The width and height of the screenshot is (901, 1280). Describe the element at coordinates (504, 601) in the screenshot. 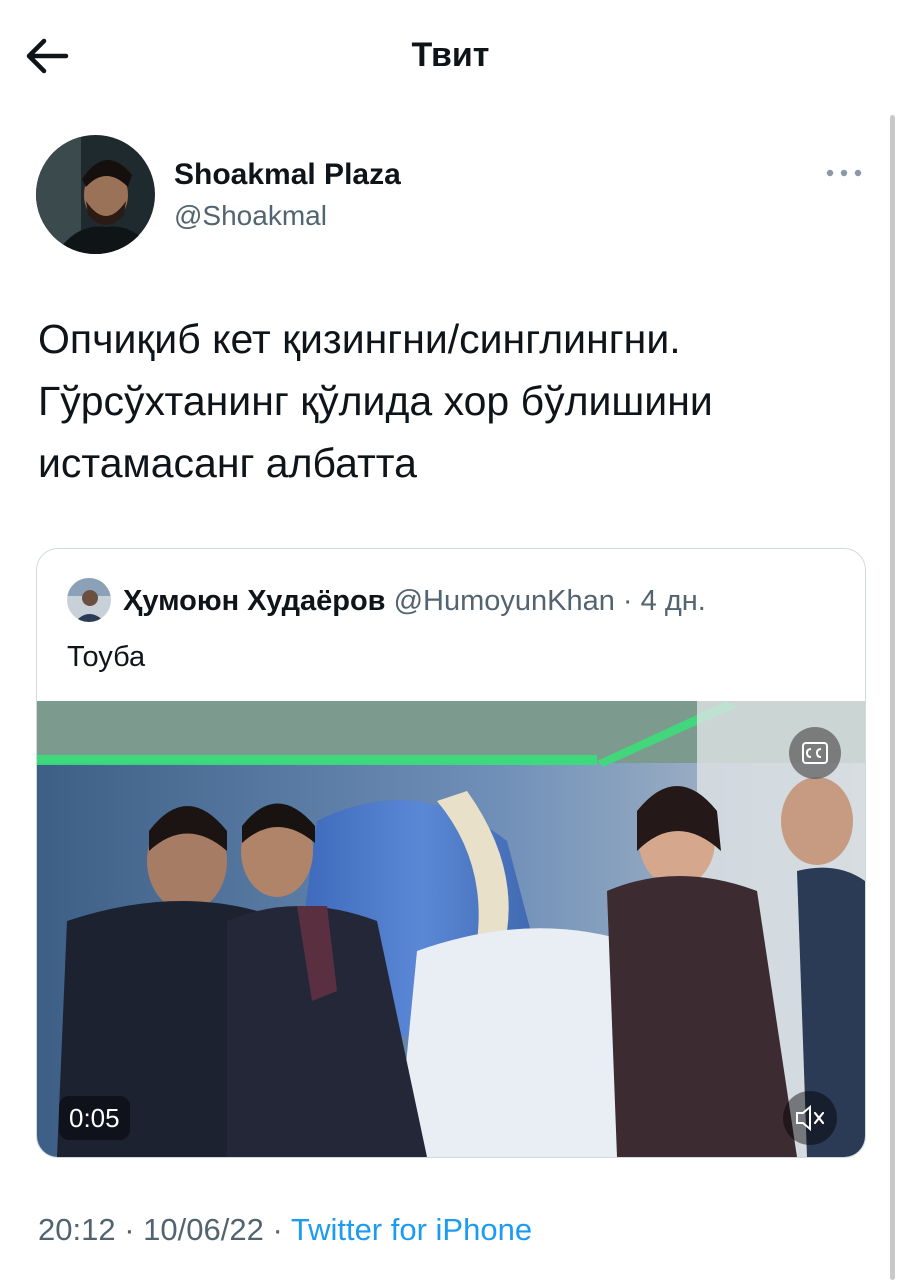

I see `quoted-author-handle: @HumoyunKhan` at that location.